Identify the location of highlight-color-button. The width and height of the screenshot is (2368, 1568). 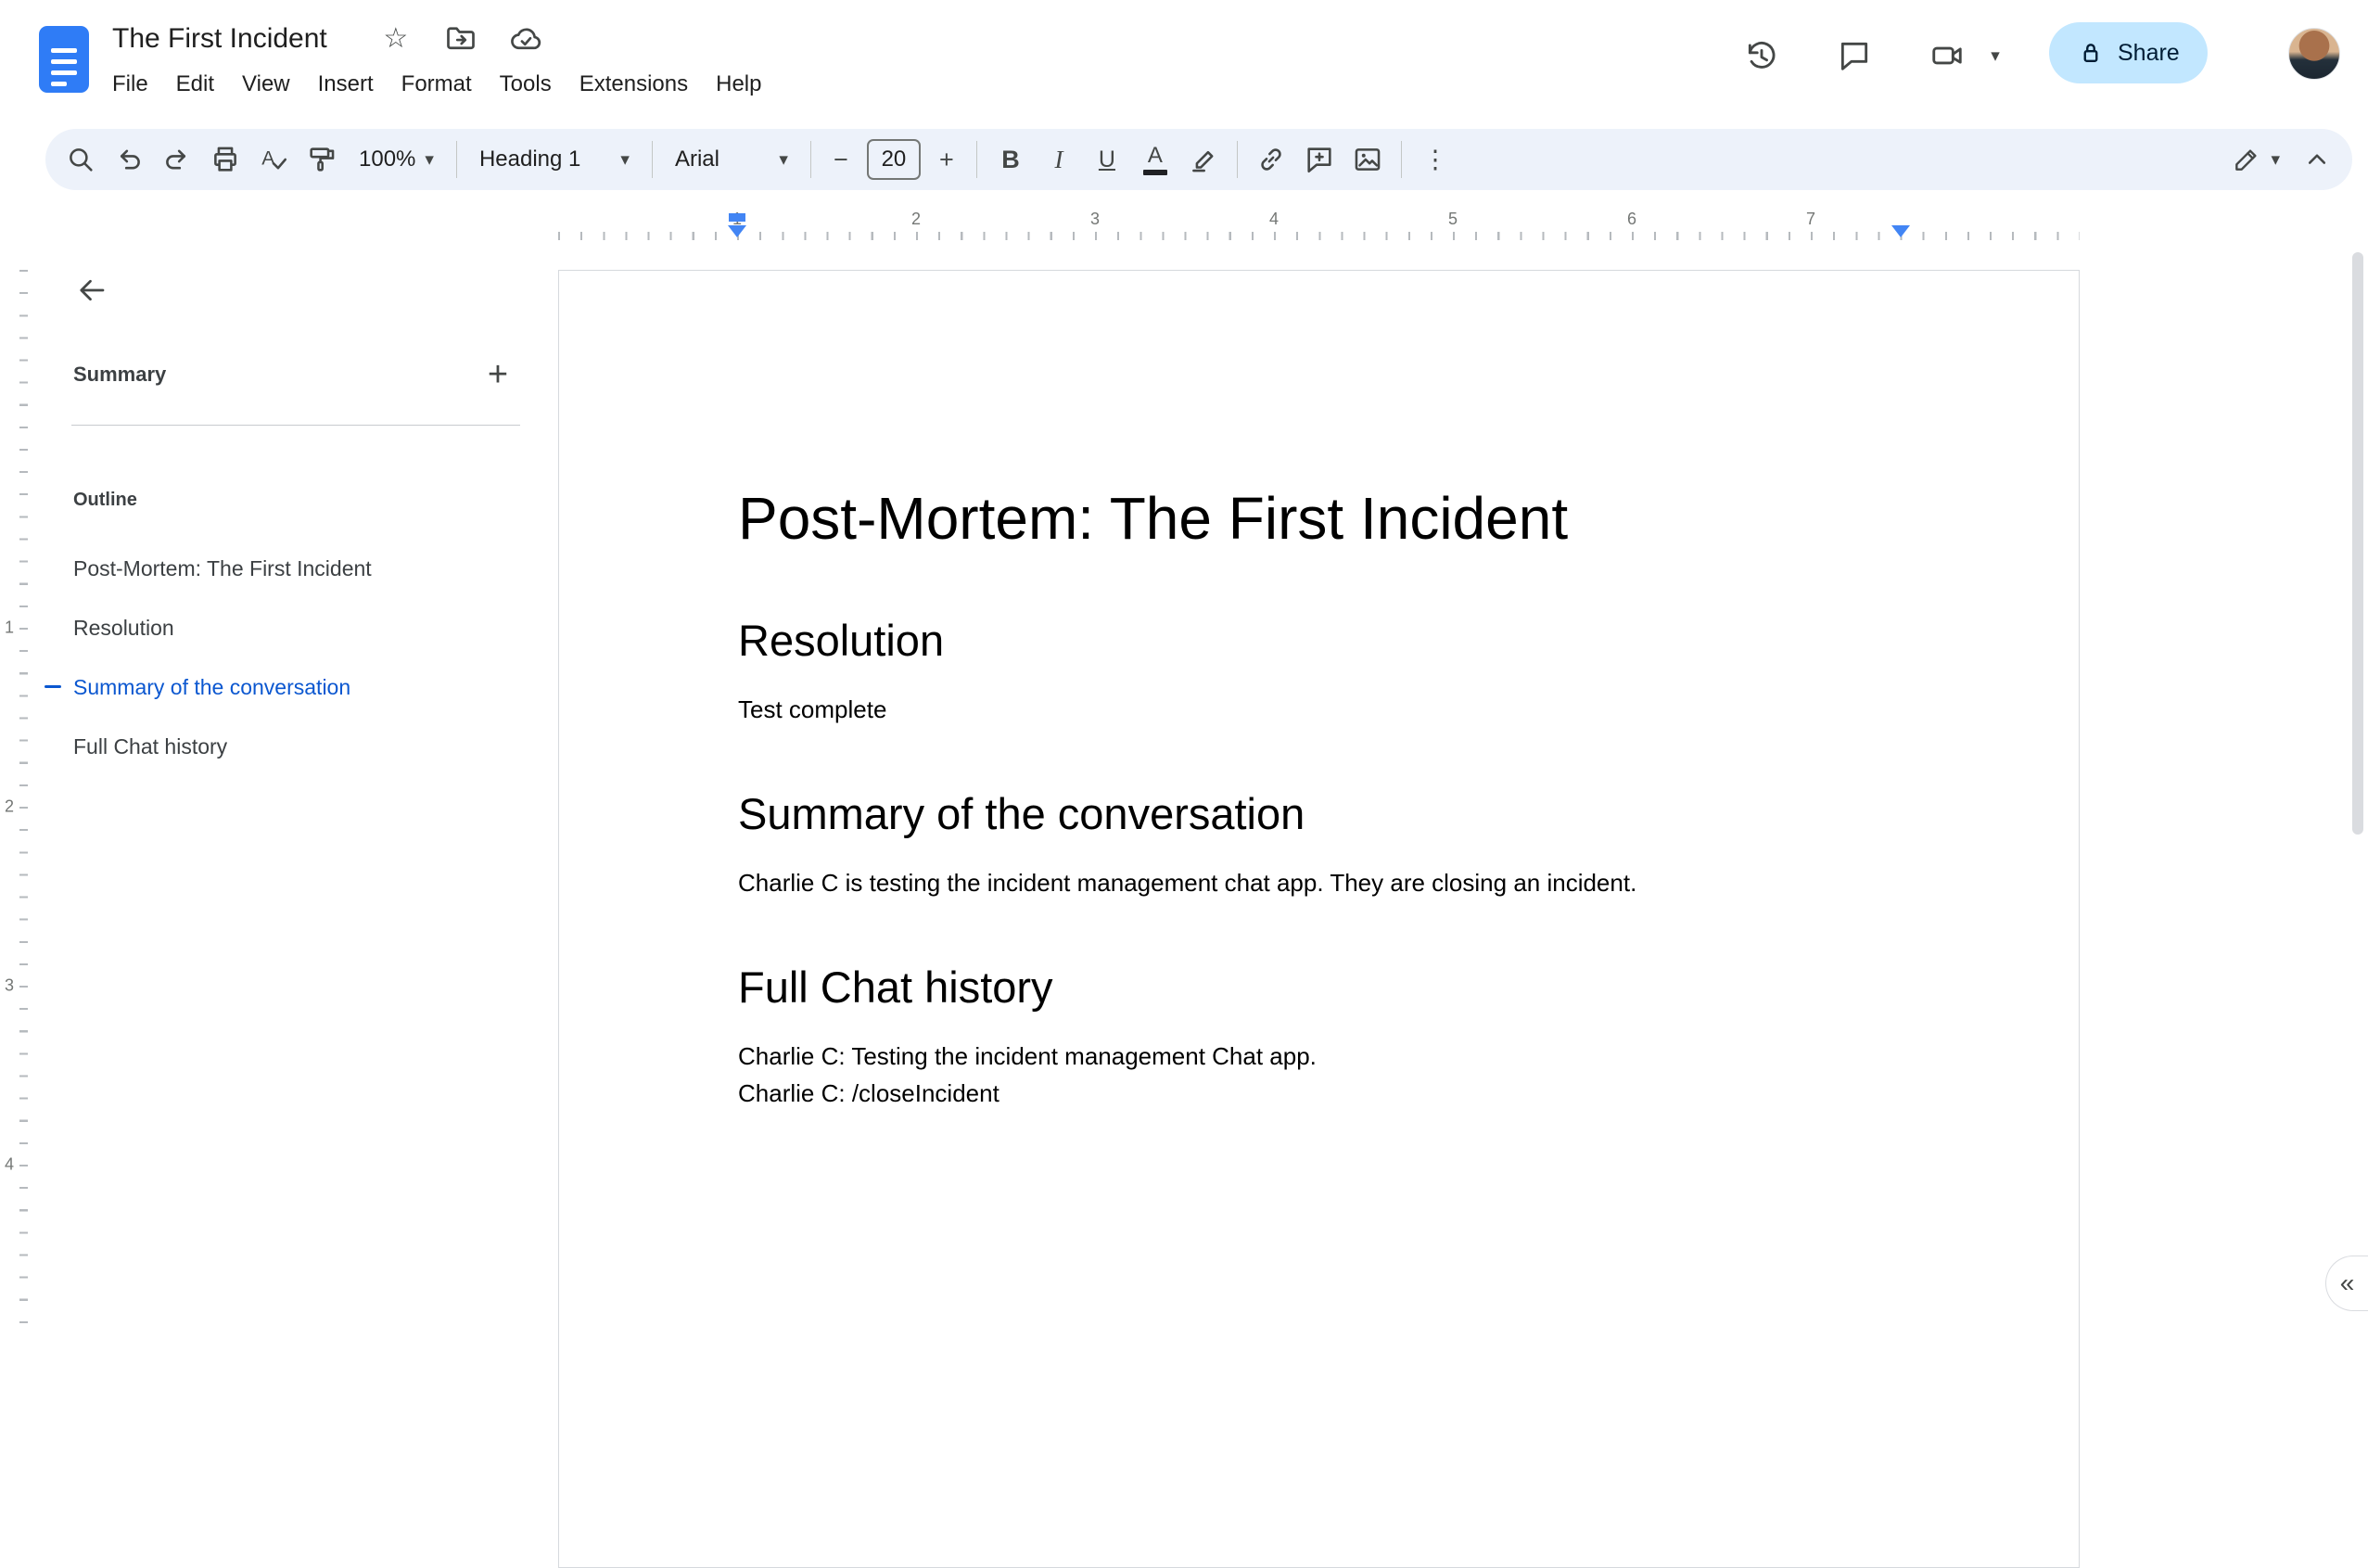
(1203, 159).